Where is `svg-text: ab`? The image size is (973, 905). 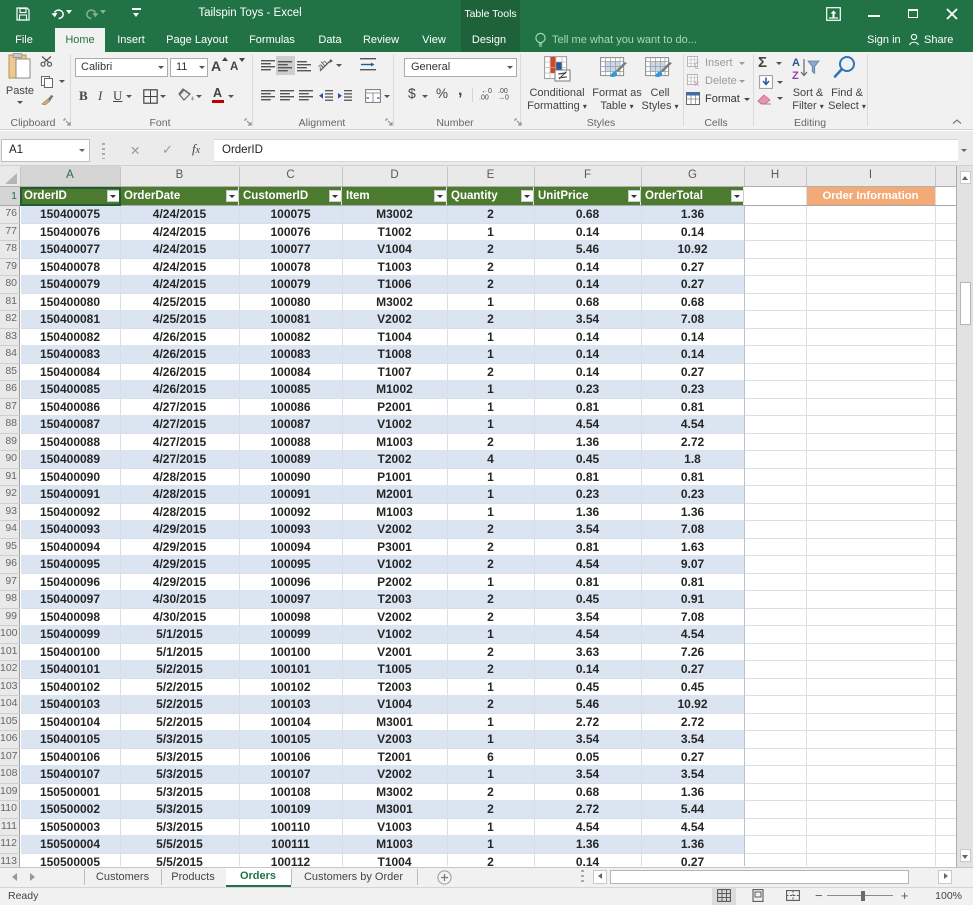
svg-text: ab is located at coordinates (324, 65).